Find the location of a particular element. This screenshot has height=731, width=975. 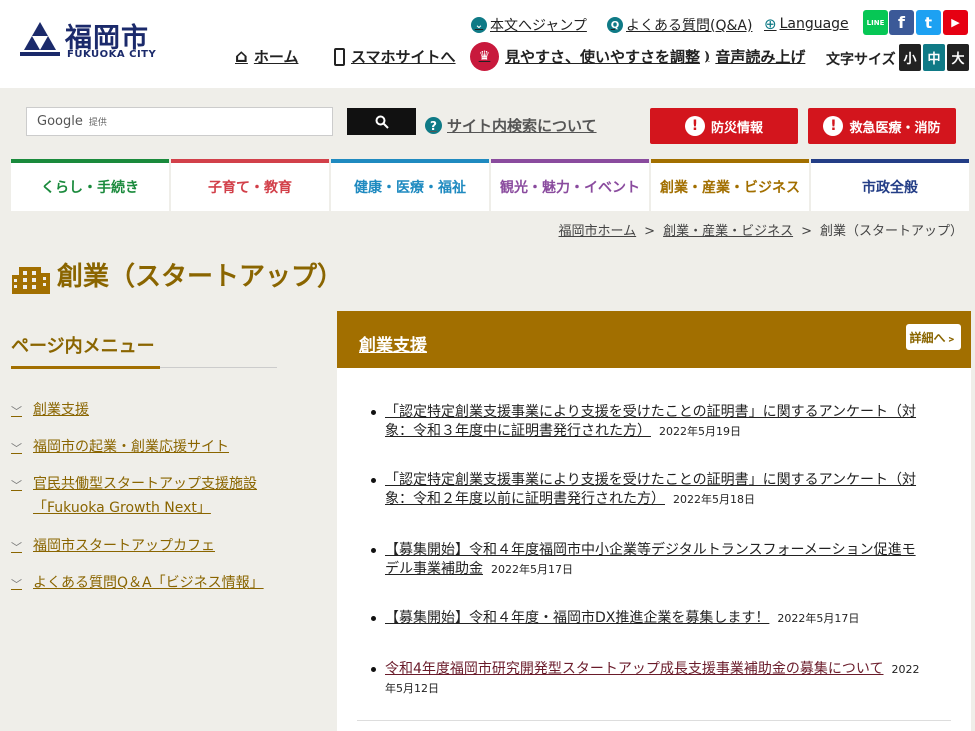

home-icon: ⌂ is located at coordinates (241, 56).